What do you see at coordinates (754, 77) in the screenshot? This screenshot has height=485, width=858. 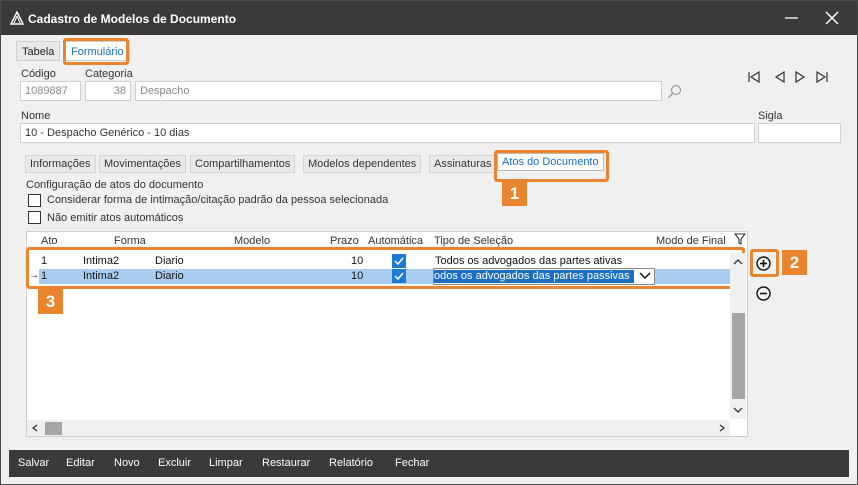 I see `first-record-icon` at bounding box center [754, 77].